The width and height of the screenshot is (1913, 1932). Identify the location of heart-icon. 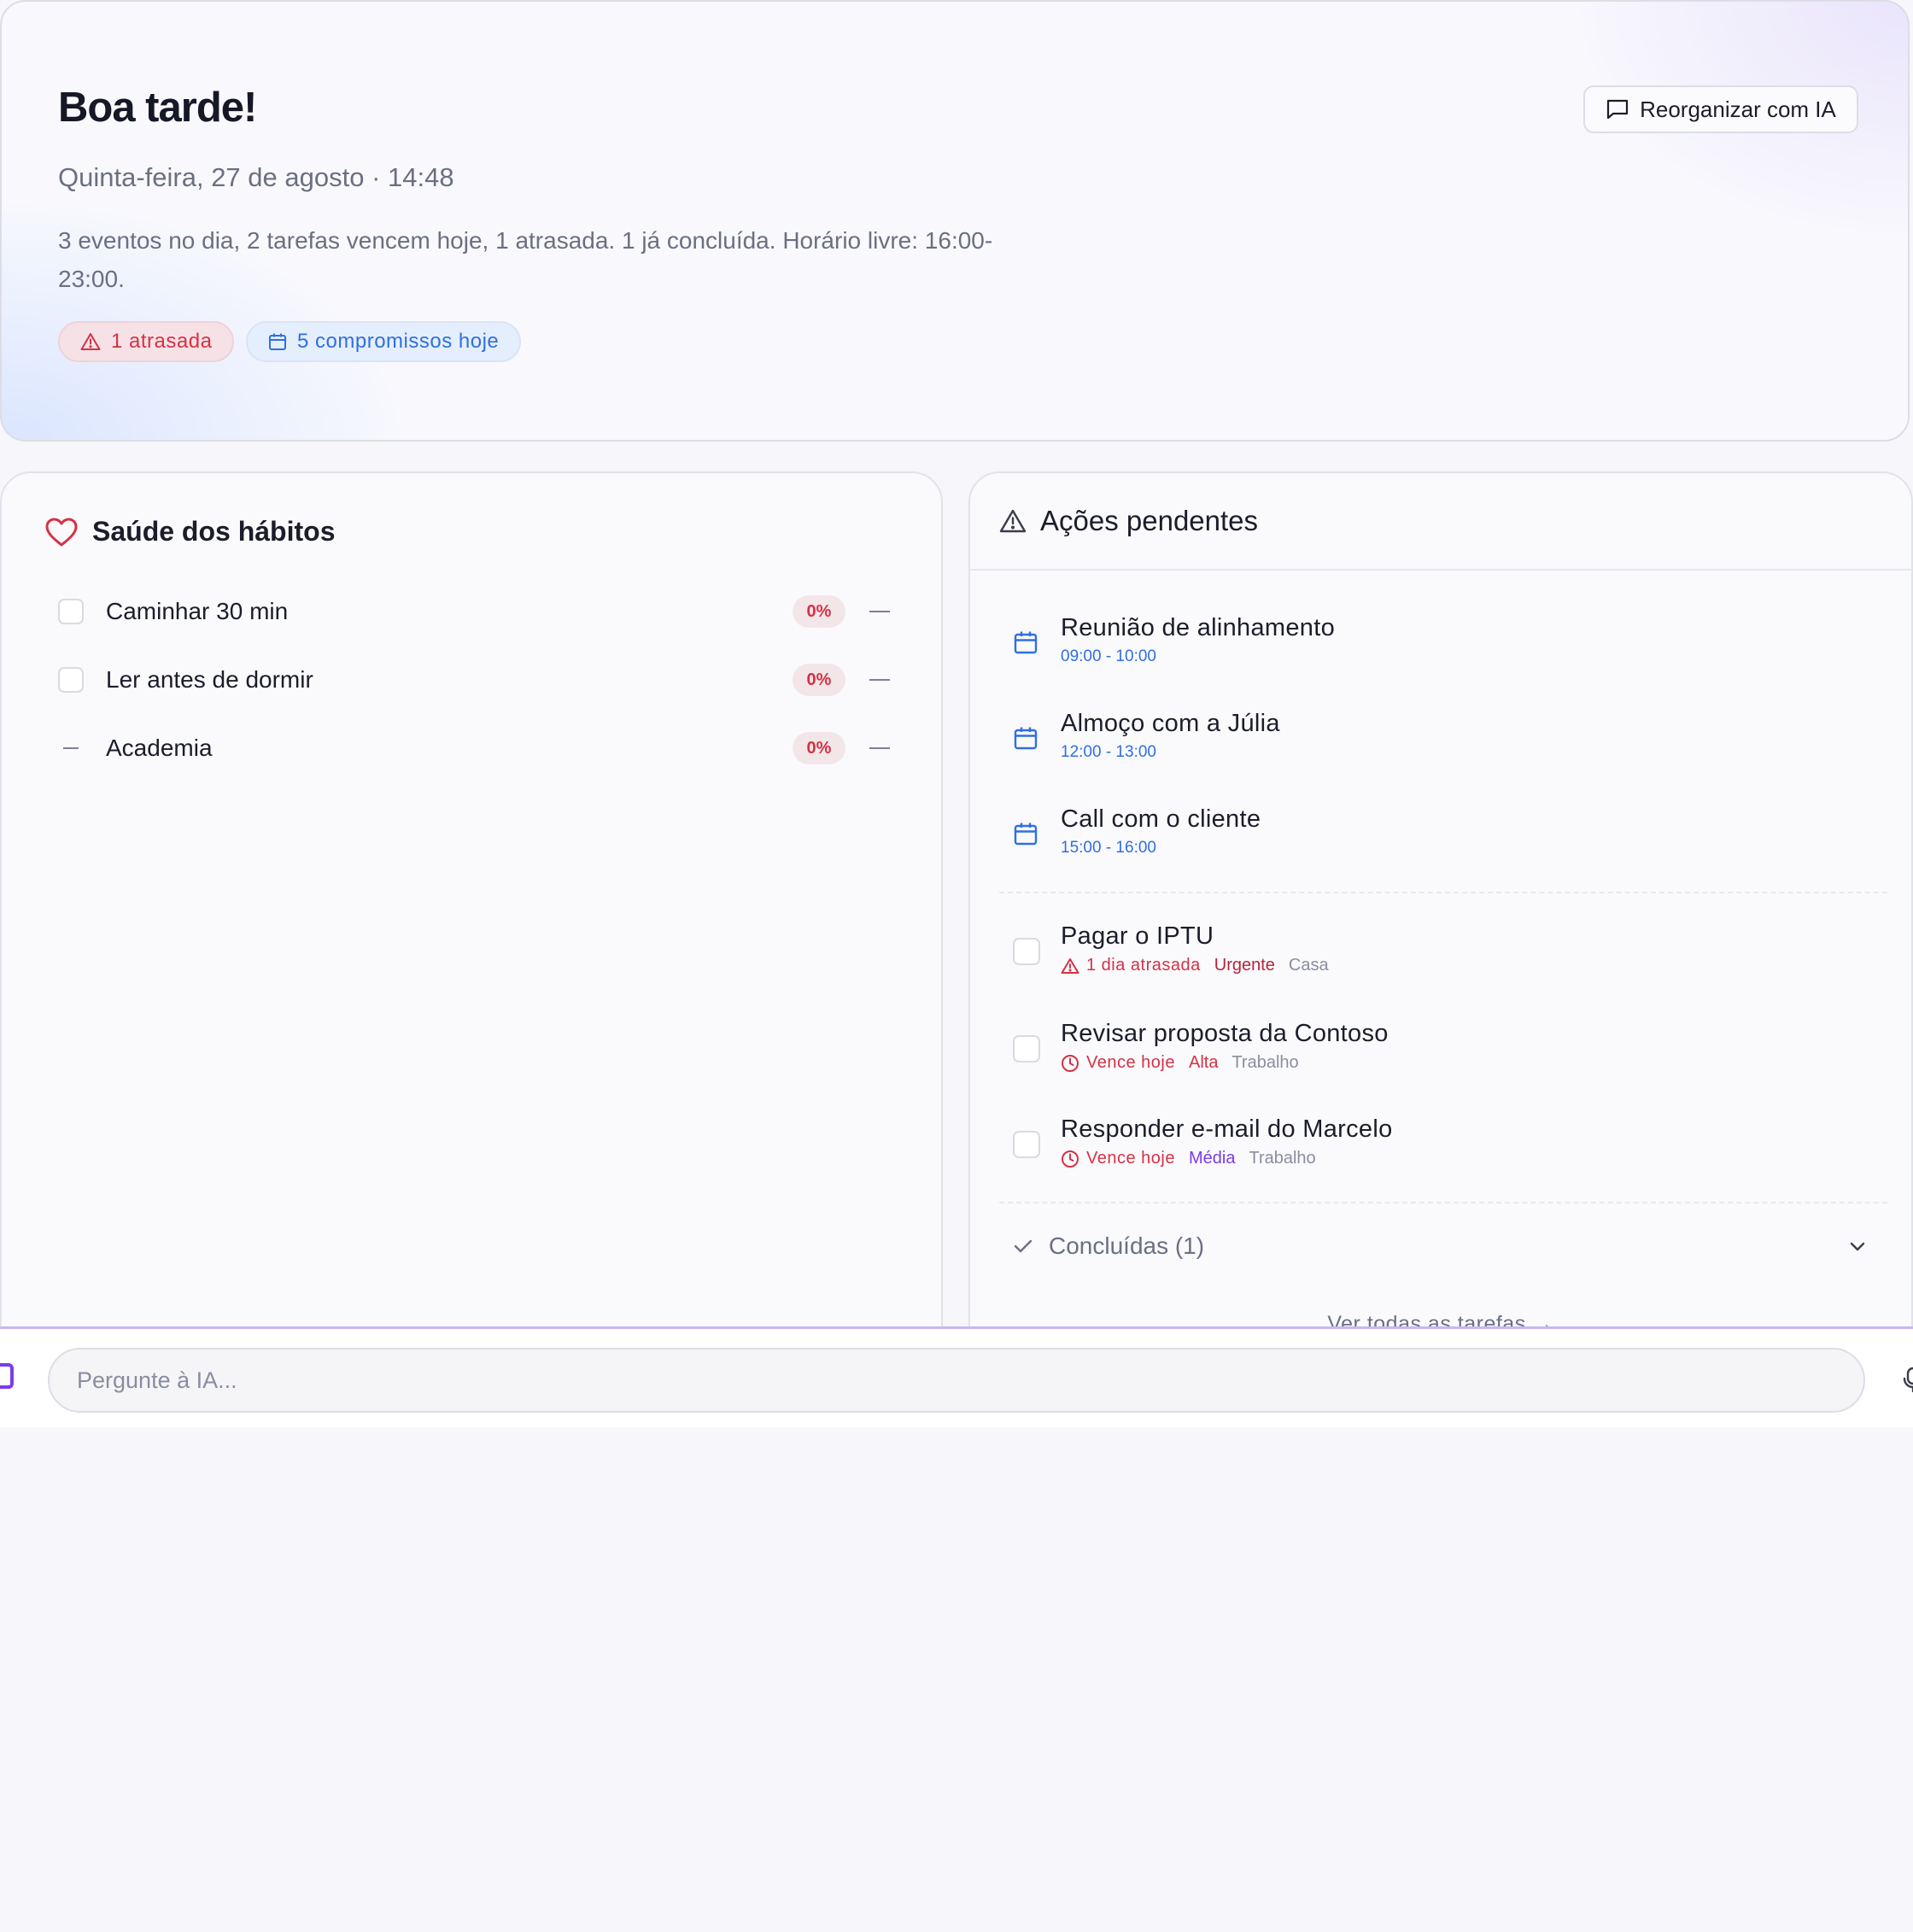
(61, 532).